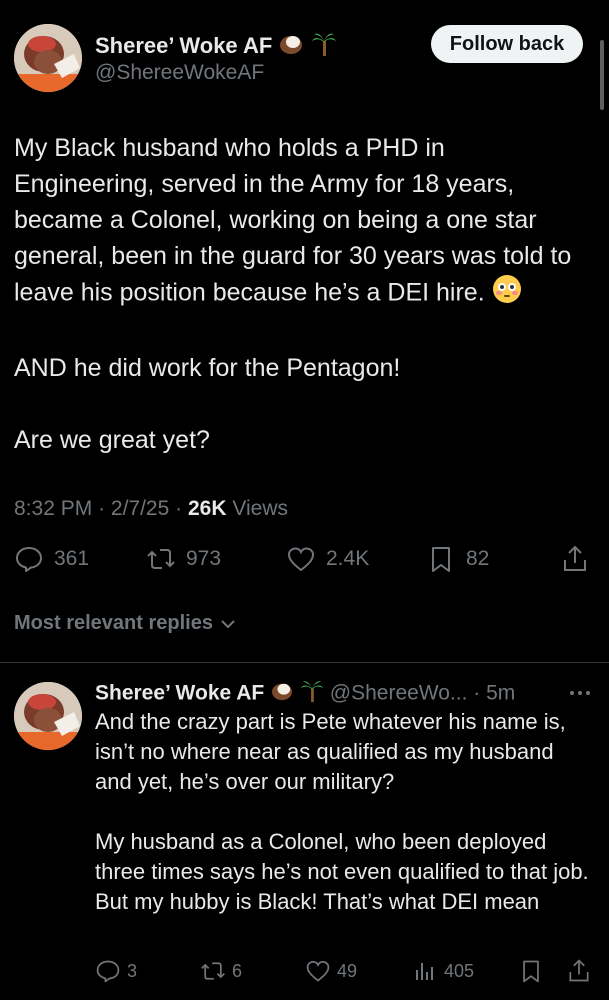 The width and height of the screenshot is (609, 1000). Describe the element at coordinates (602, 75) in the screenshot. I see `scrollbar` at that location.